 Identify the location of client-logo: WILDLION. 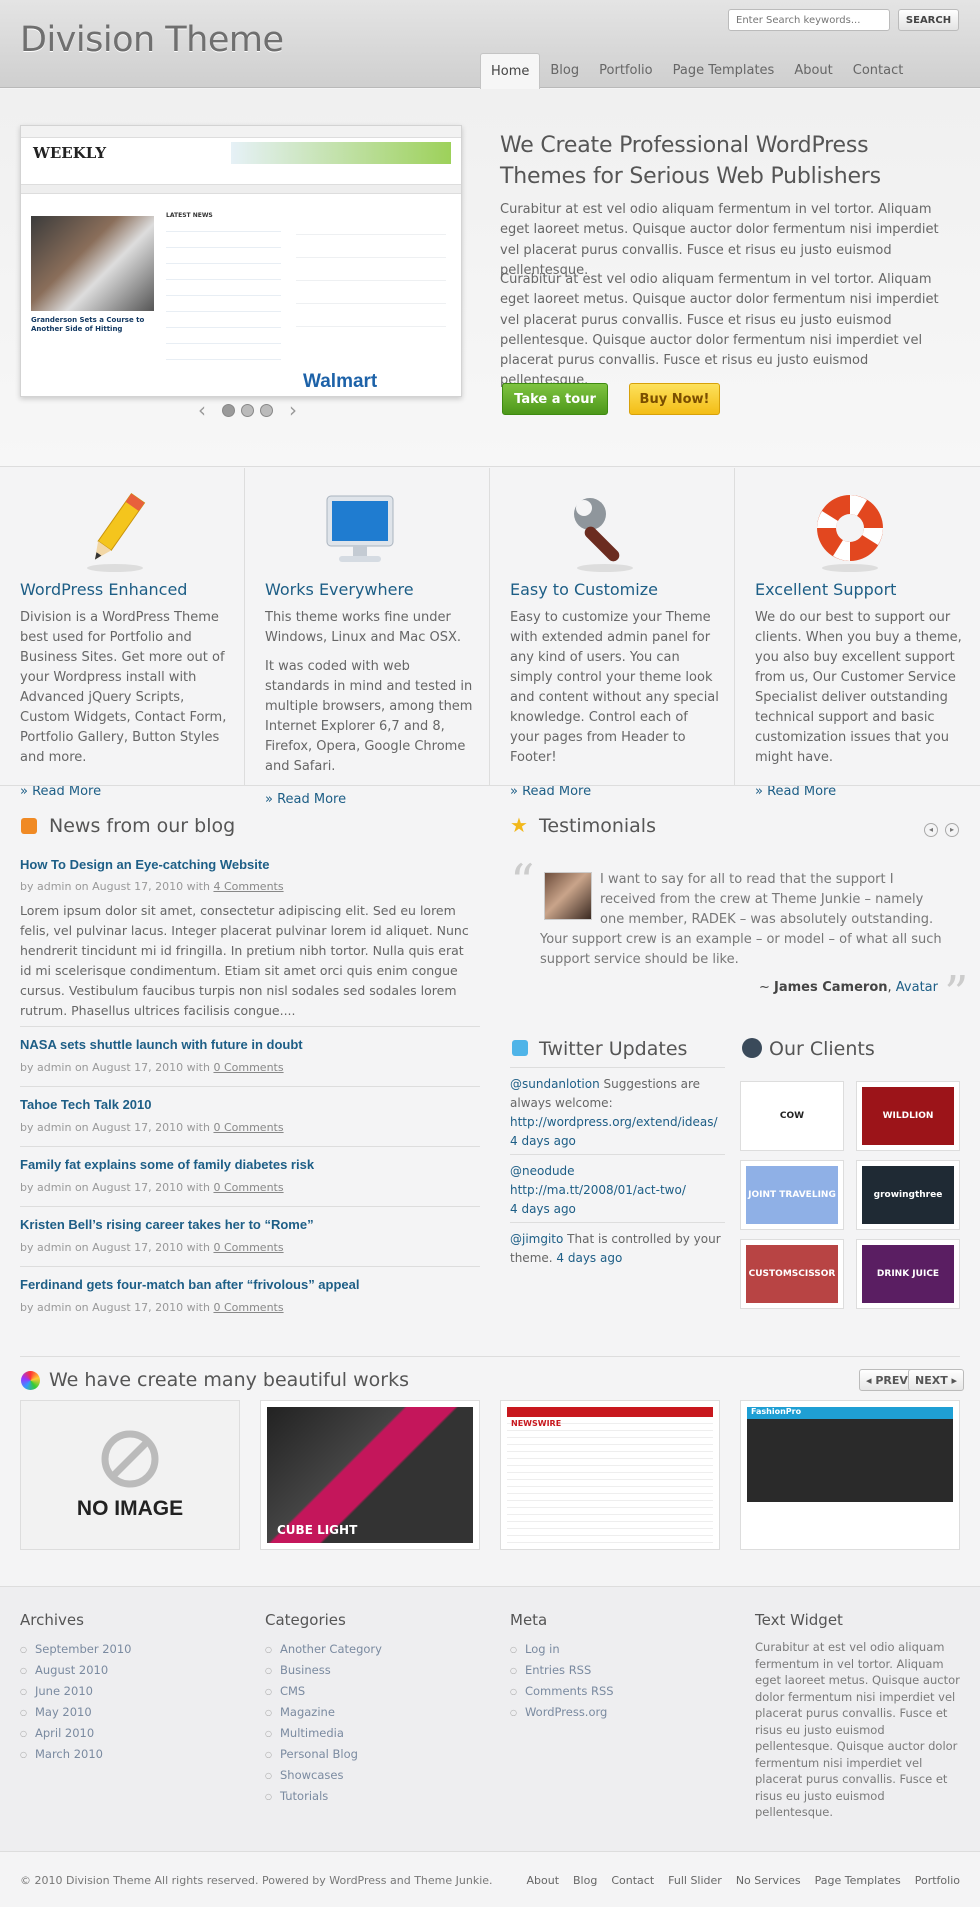
(908, 1116).